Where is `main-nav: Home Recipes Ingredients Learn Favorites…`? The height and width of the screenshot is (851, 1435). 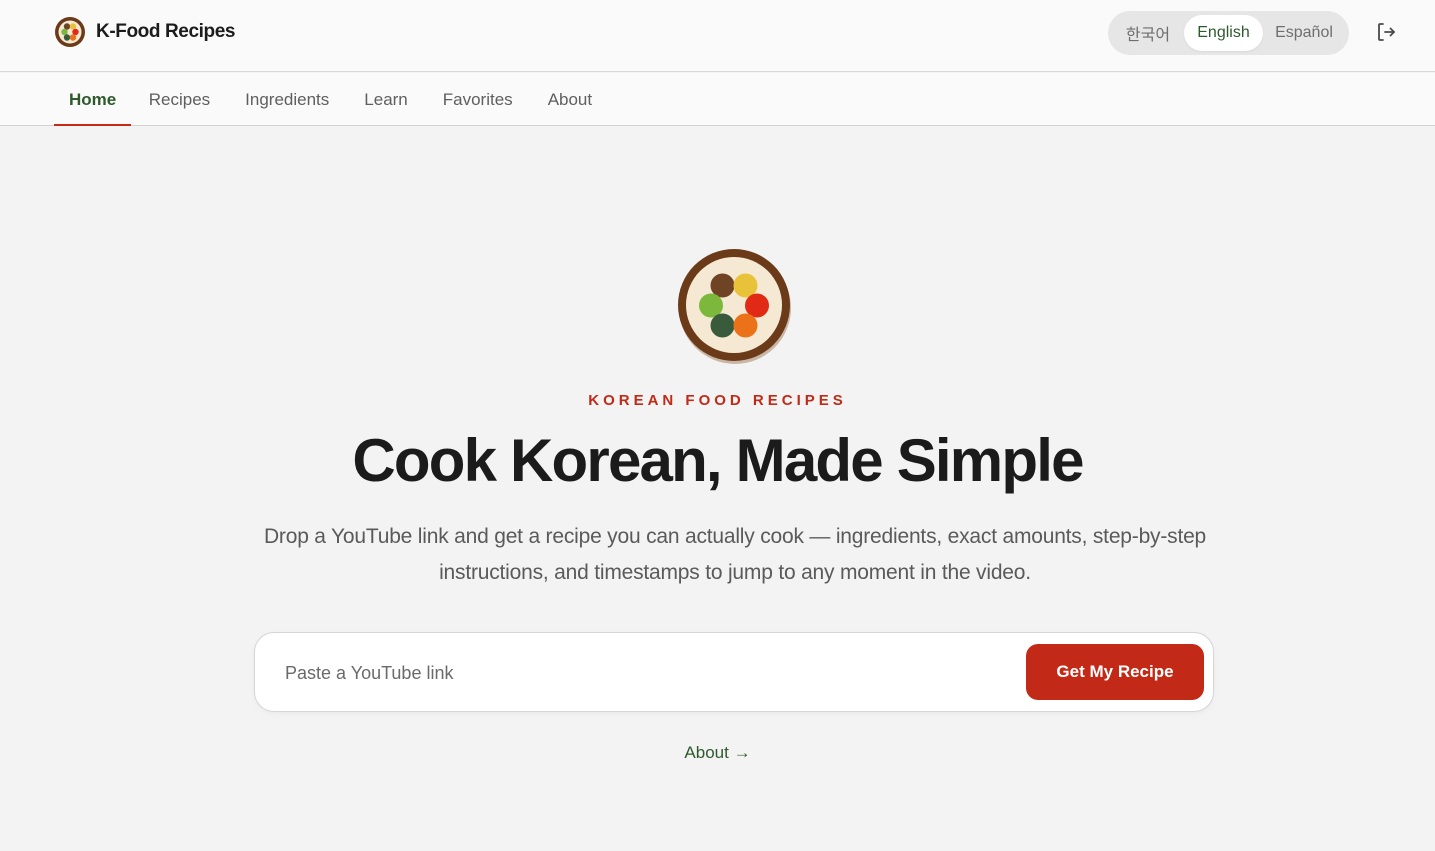 main-nav: Home Recipes Ingredients Learn Favorites… is located at coordinates (717, 99).